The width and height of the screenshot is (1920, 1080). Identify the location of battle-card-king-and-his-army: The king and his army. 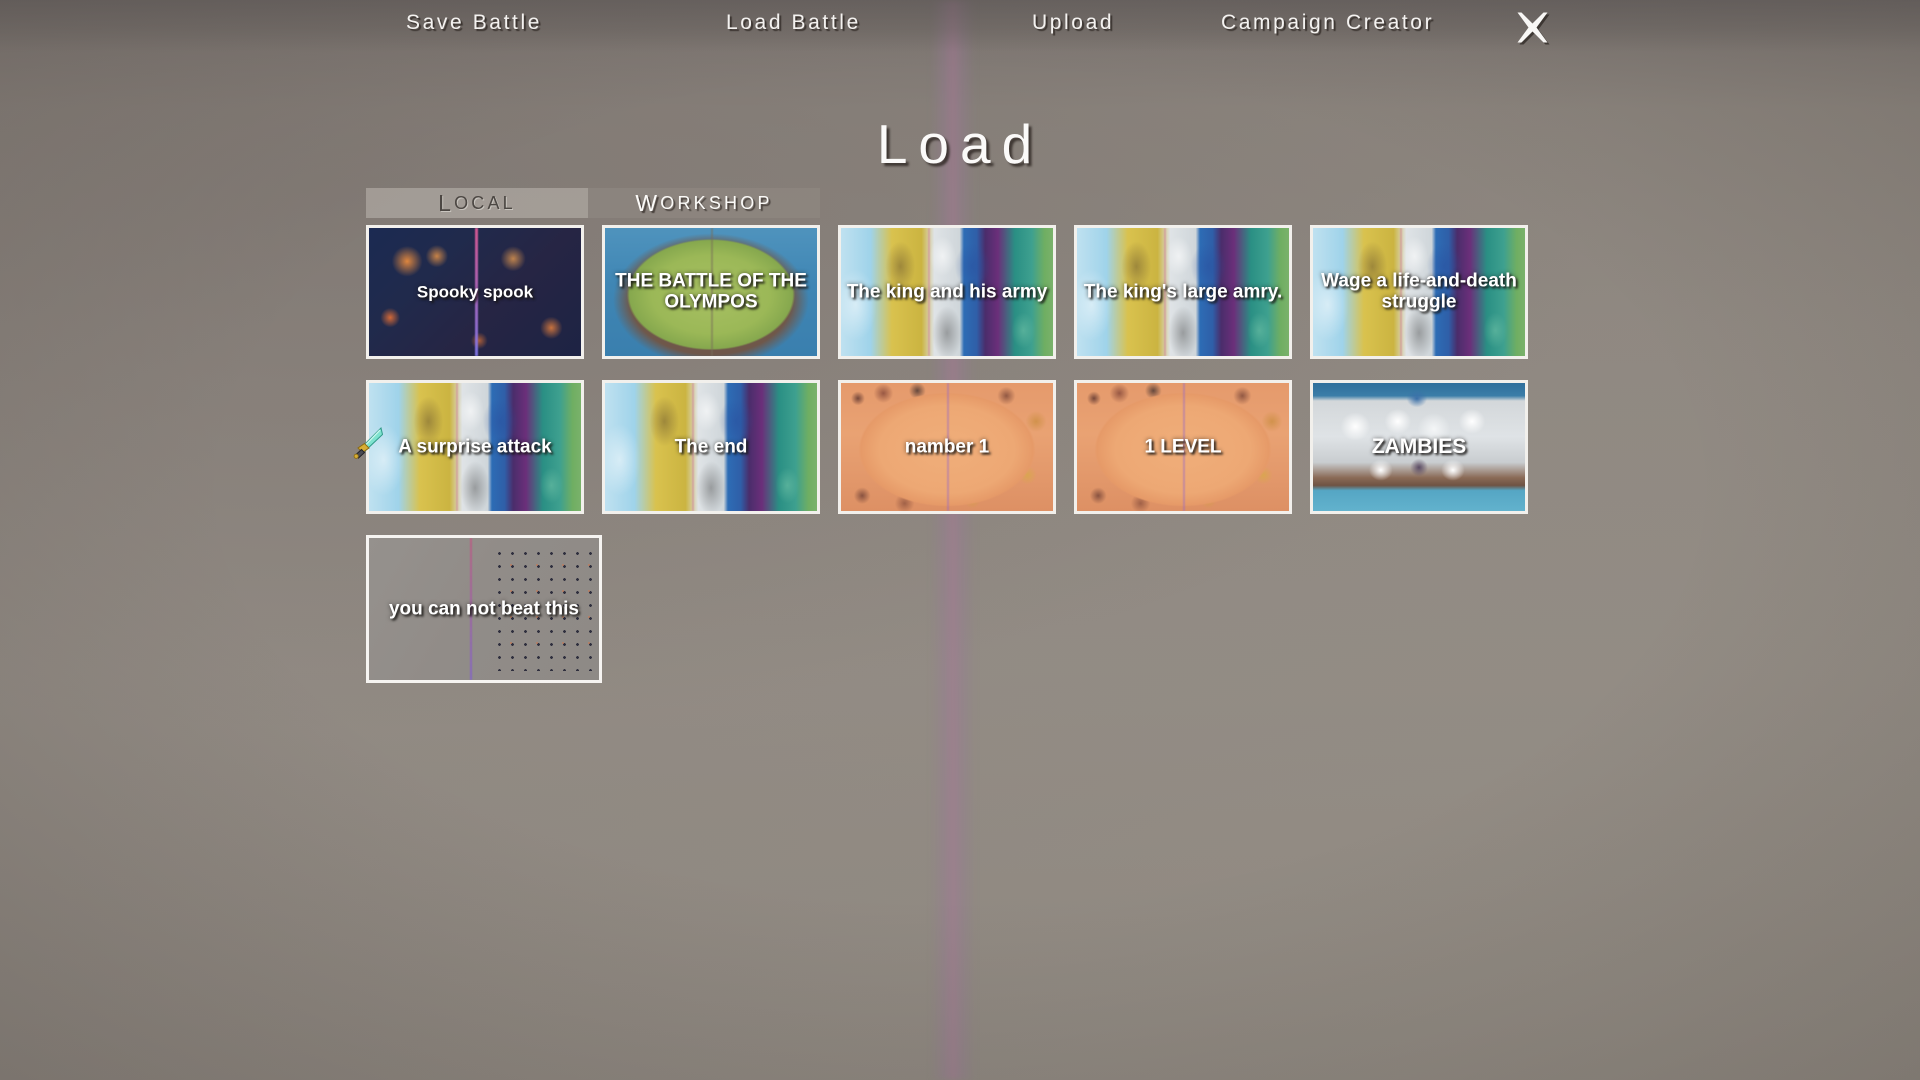
(947, 292).